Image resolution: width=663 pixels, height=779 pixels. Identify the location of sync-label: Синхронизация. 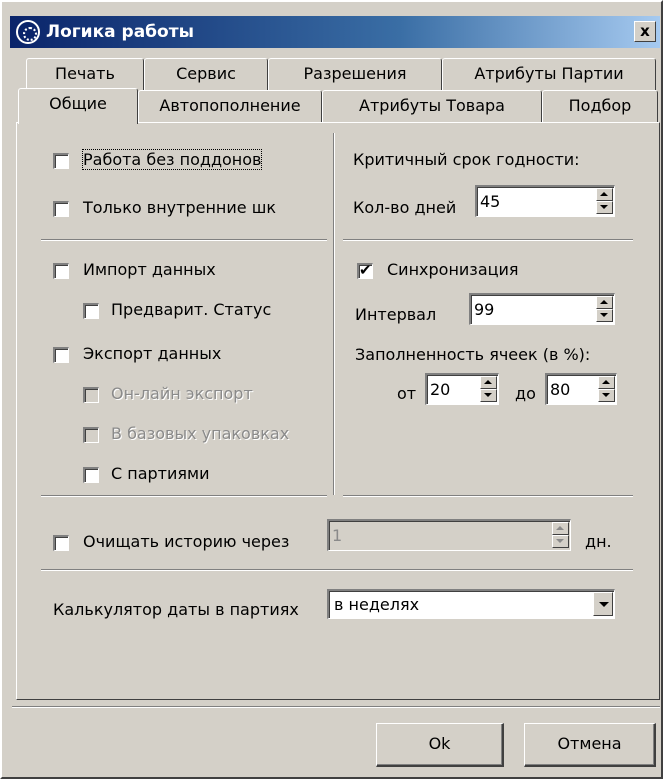
(453, 269).